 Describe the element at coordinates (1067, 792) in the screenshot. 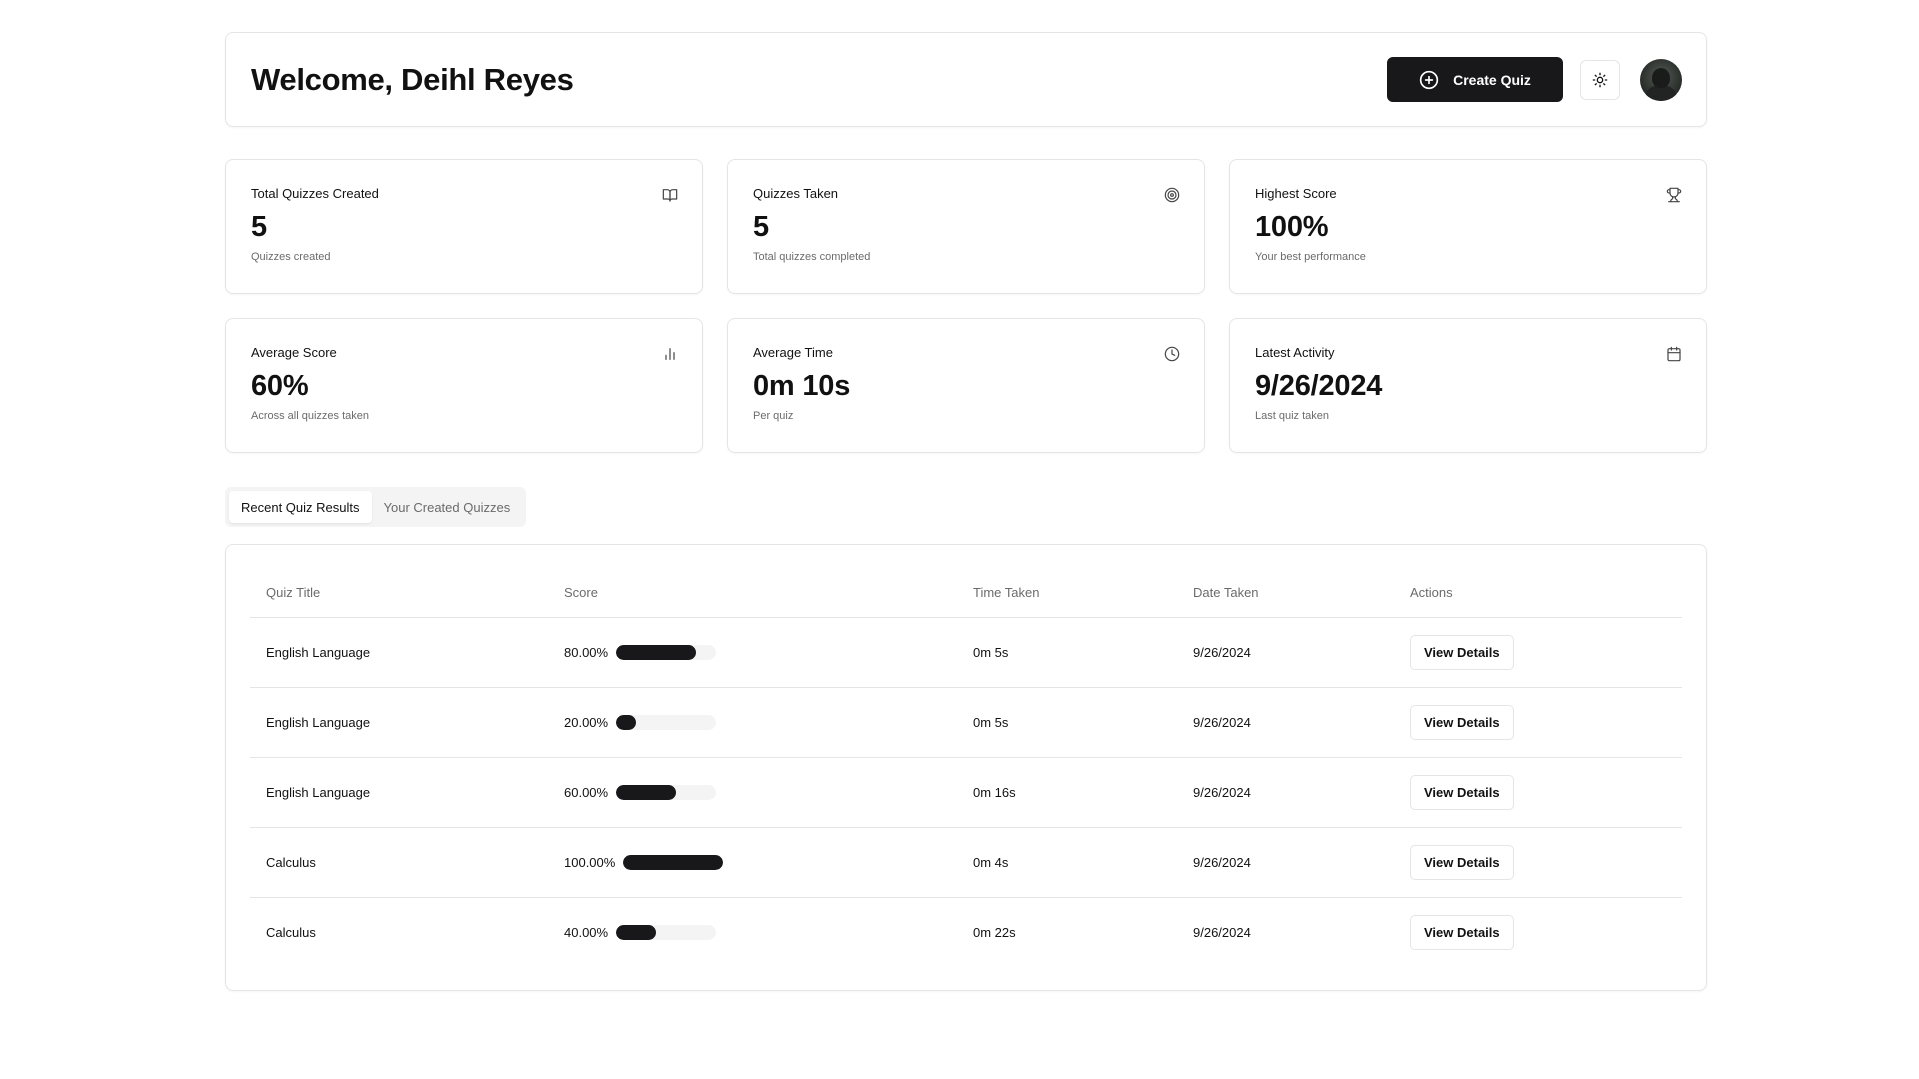

I see `cell-time-taken: 0m 16s` at that location.